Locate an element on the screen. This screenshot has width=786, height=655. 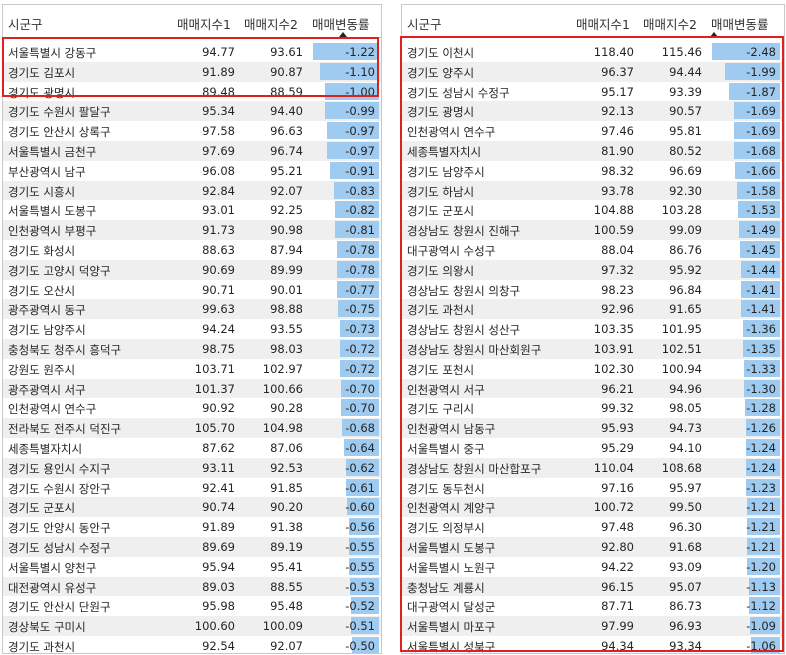
table-row: 경기도 김포시 91.89 90.87 -1.10 is located at coordinates (192, 71).